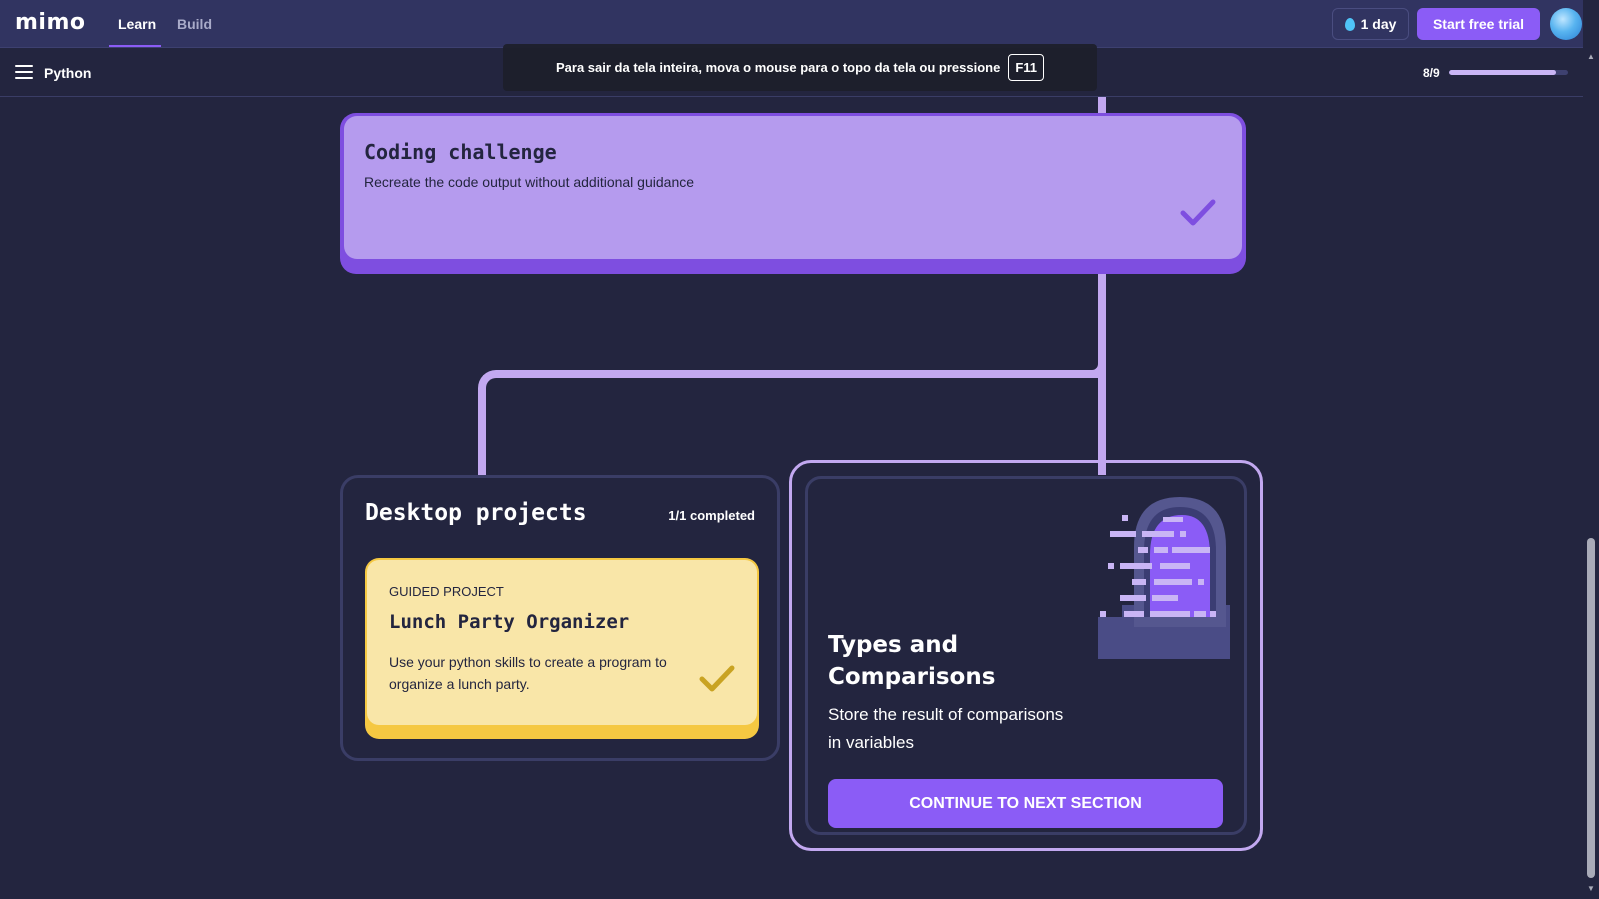 The image size is (1599, 899). I want to click on streak-badge: 1 day, so click(1370, 24).